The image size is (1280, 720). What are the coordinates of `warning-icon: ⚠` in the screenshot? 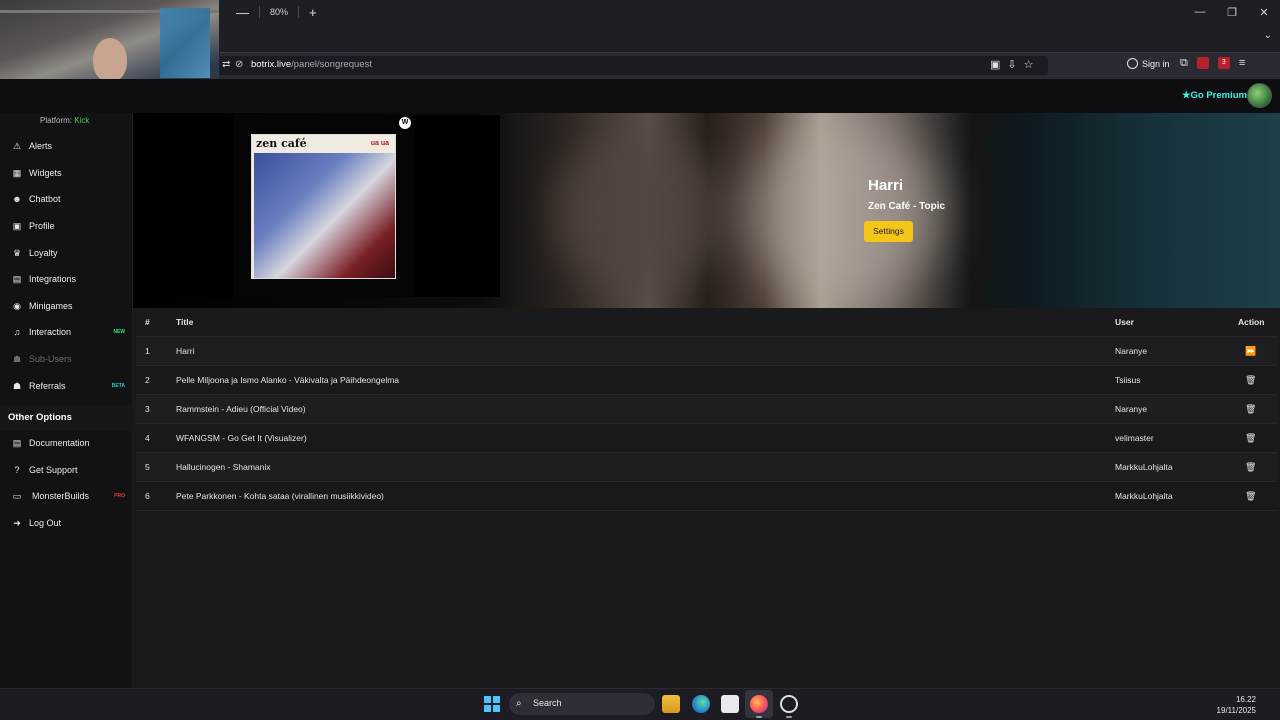 It's located at (17, 145).